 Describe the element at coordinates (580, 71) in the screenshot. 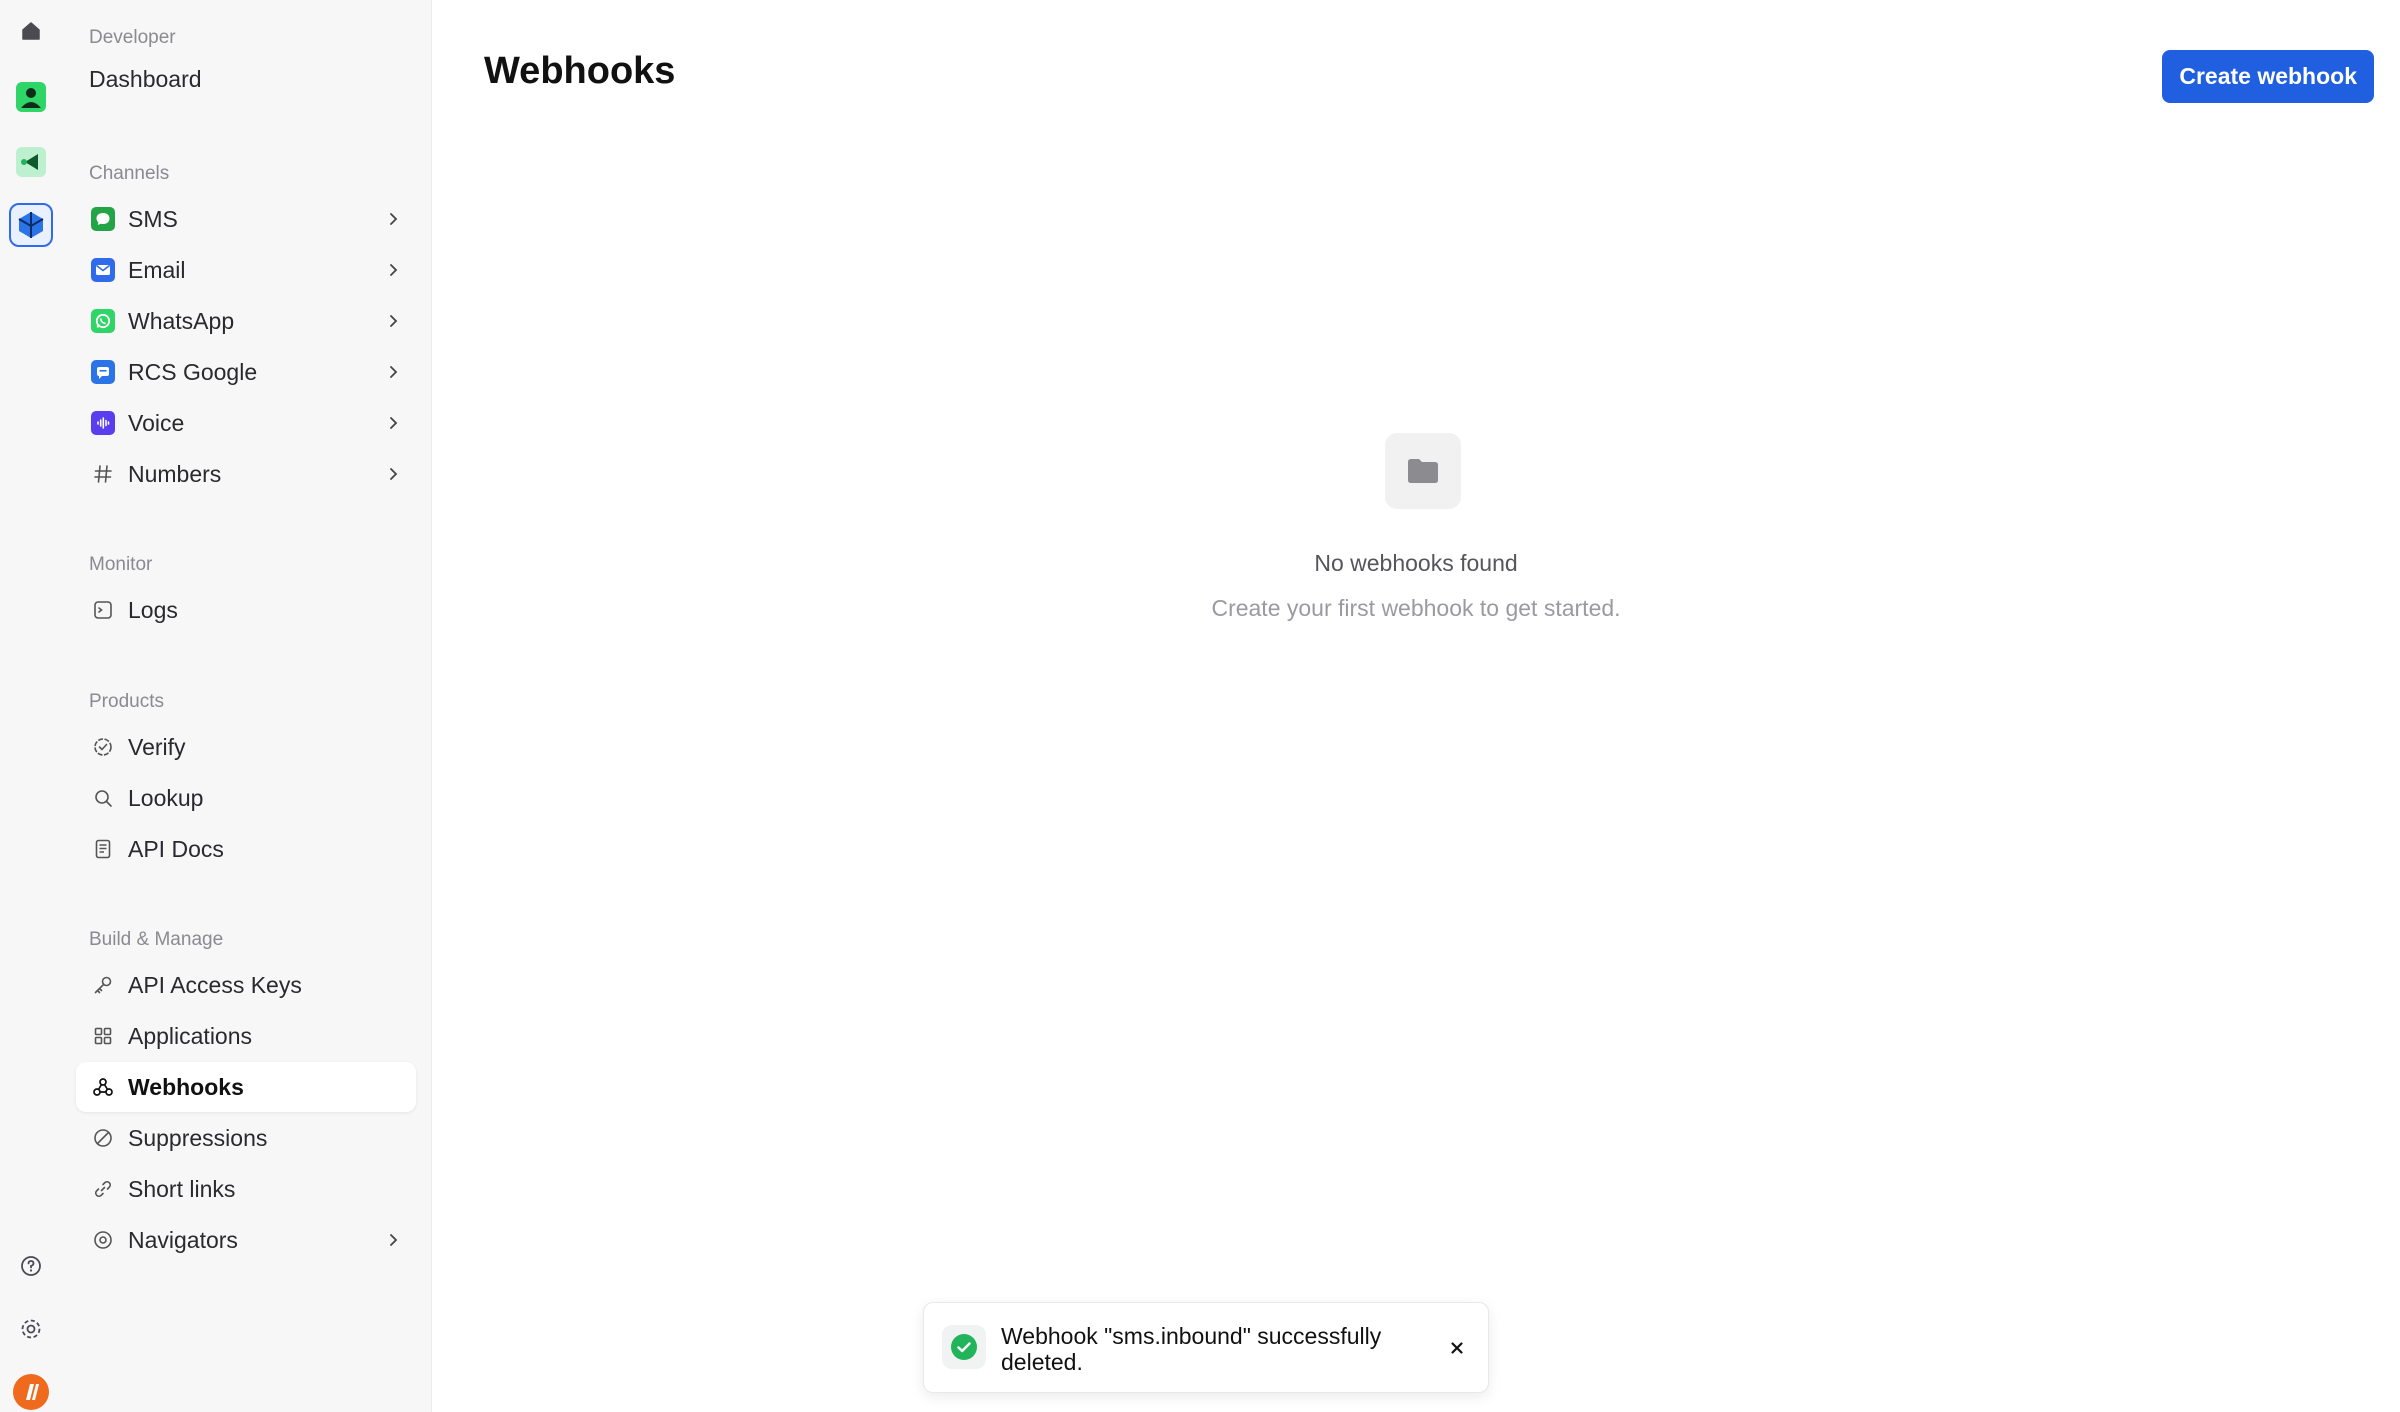

I see `page-title: Webhooks` at that location.